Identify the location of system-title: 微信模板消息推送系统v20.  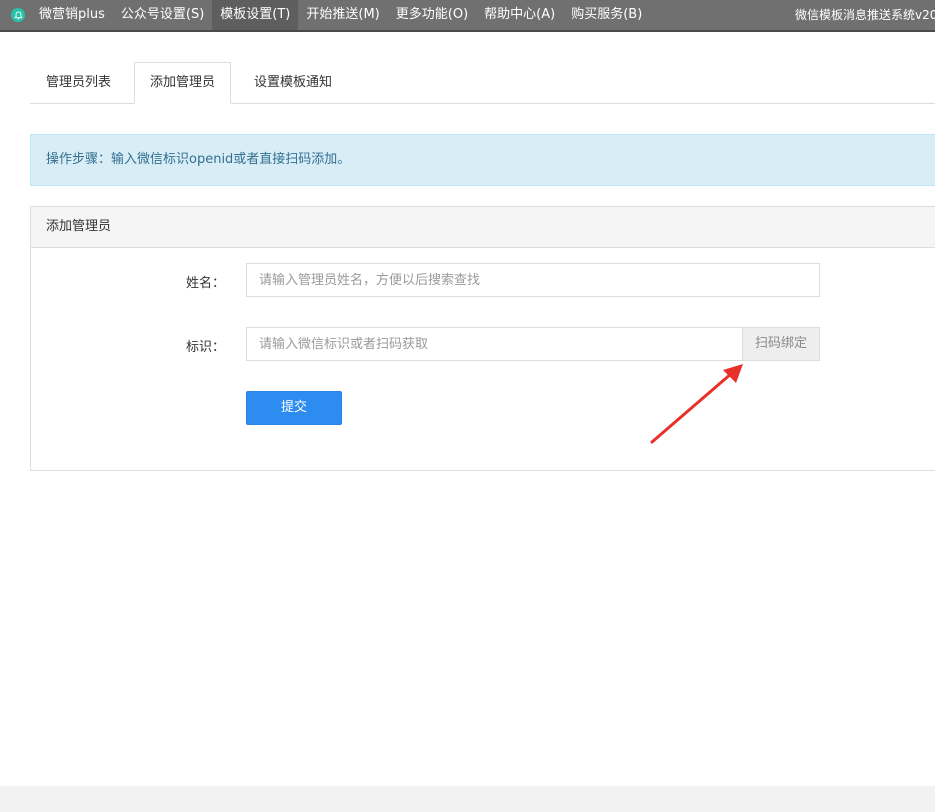
(865, 15).